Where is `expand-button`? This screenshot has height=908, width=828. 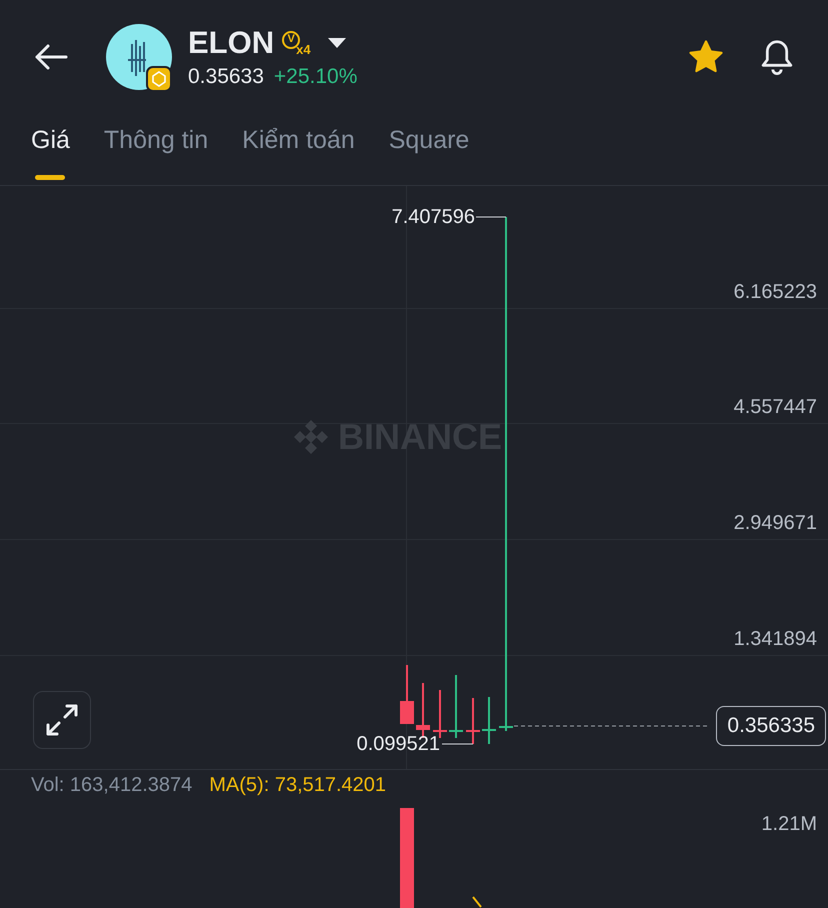 expand-button is located at coordinates (62, 720).